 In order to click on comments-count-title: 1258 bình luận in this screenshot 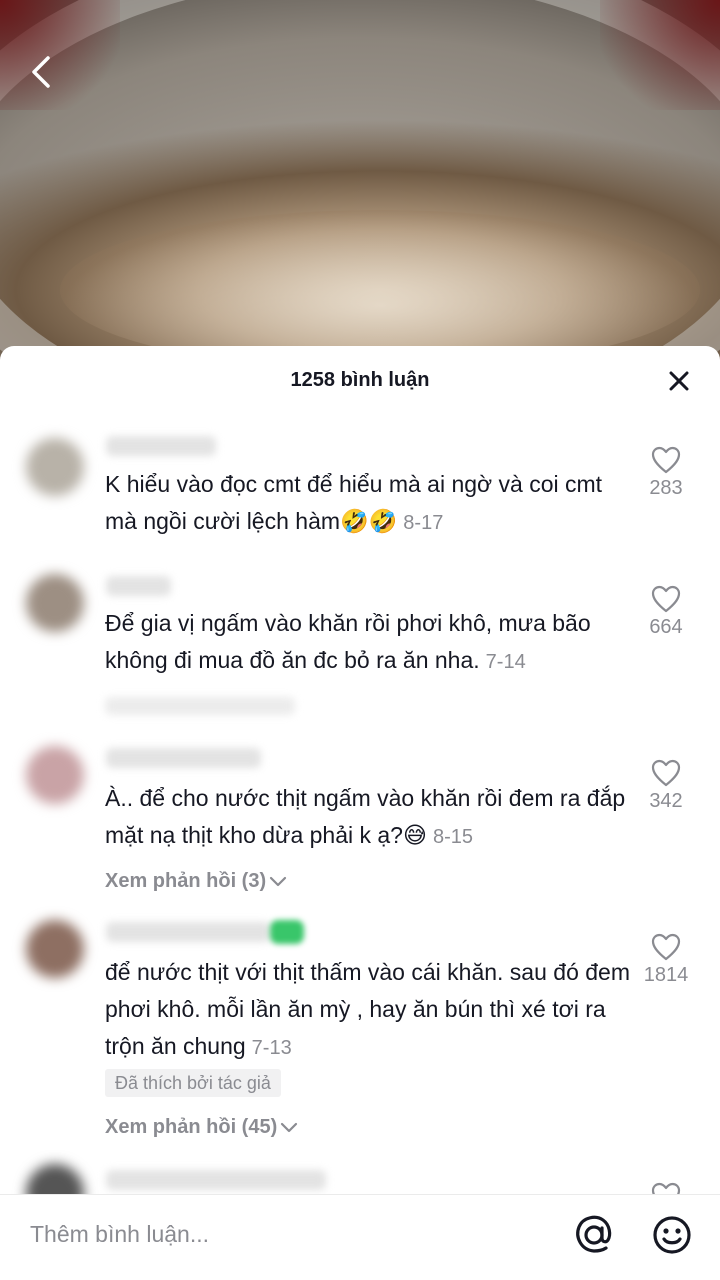, I will do `click(360, 380)`.